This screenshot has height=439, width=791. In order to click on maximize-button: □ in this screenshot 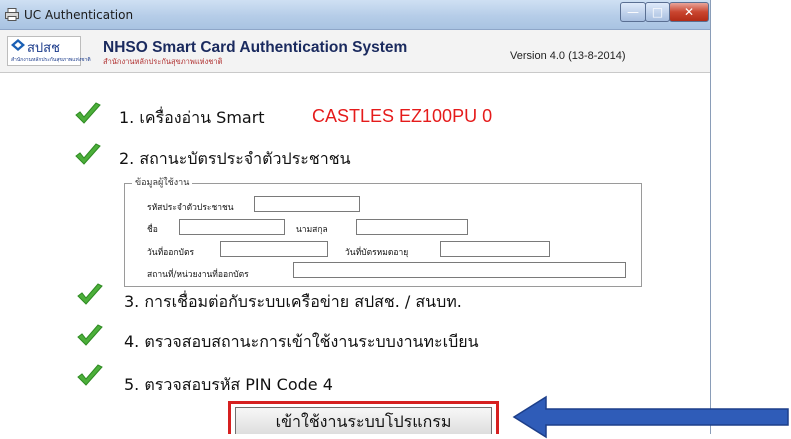, I will do `click(657, 12)`.